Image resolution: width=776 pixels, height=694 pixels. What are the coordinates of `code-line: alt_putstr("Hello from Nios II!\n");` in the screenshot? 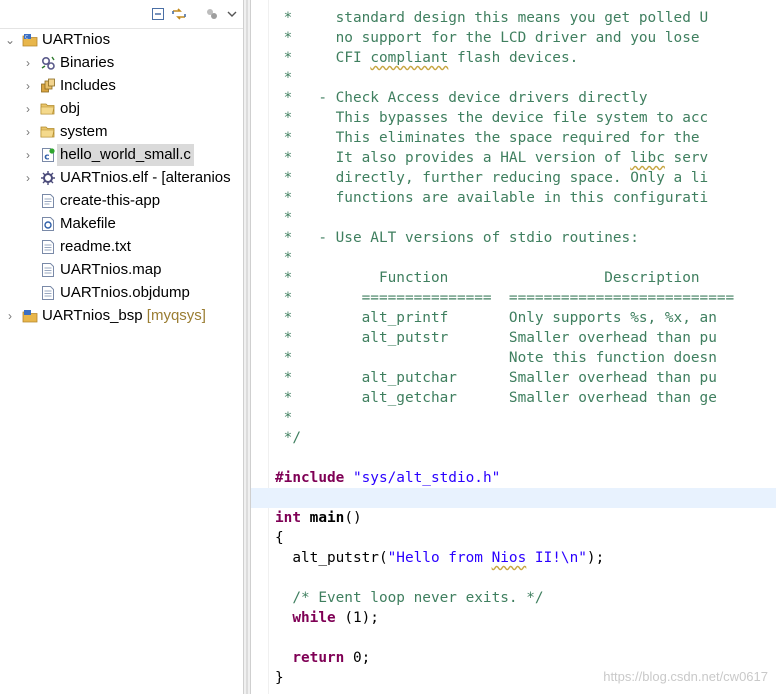 It's located at (525, 558).